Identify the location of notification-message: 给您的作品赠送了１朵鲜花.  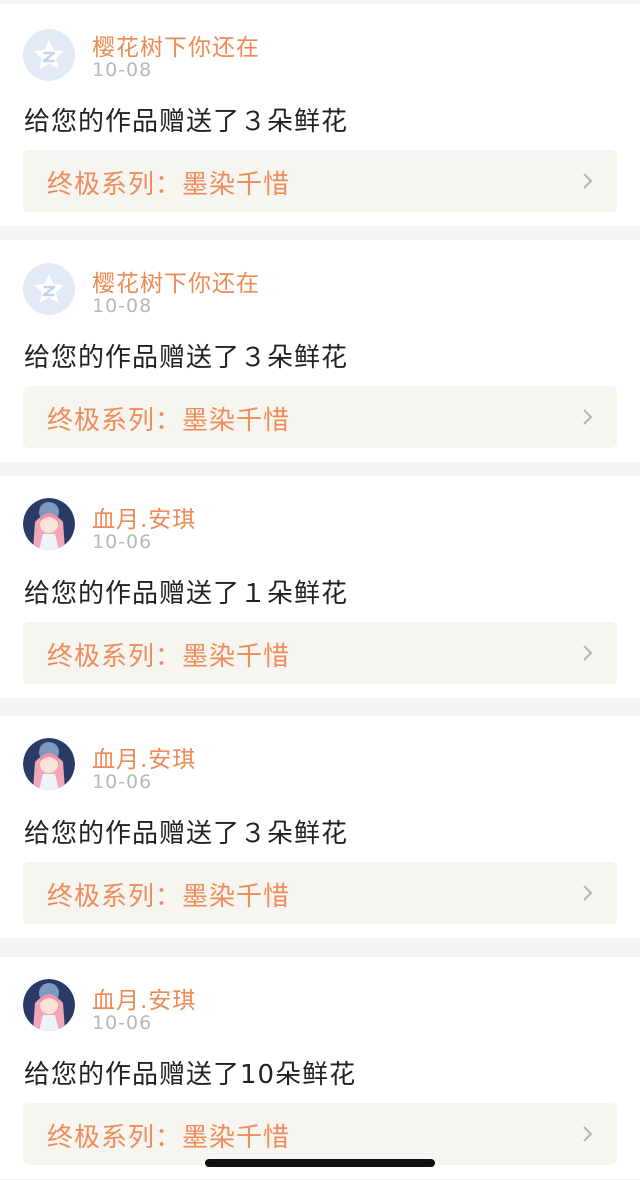
(186, 594).